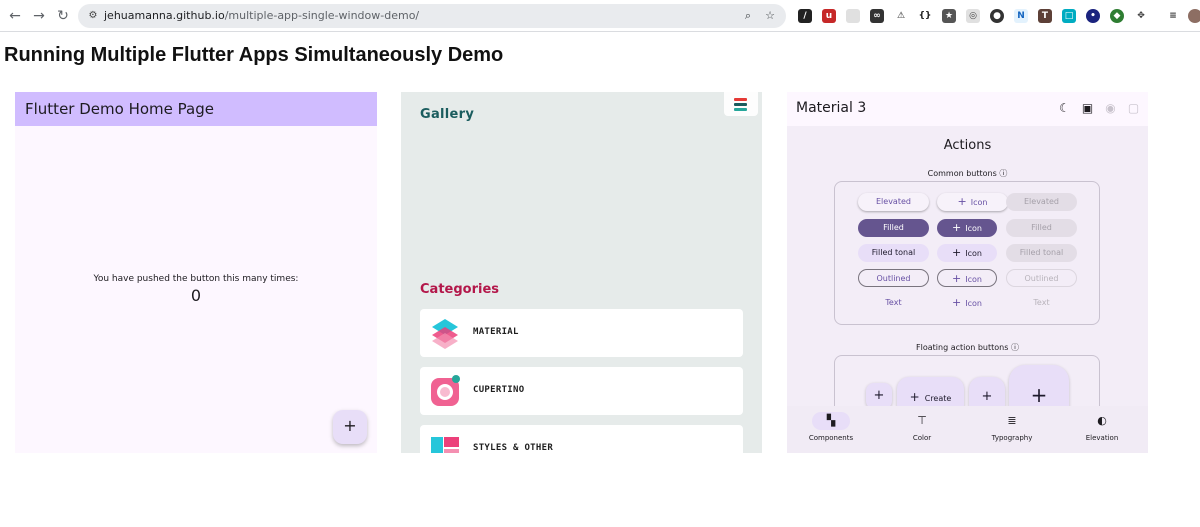 The width and height of the screenshot is (1200, 527). I want to click on square-extension-icon: □, so click(1069, 16).